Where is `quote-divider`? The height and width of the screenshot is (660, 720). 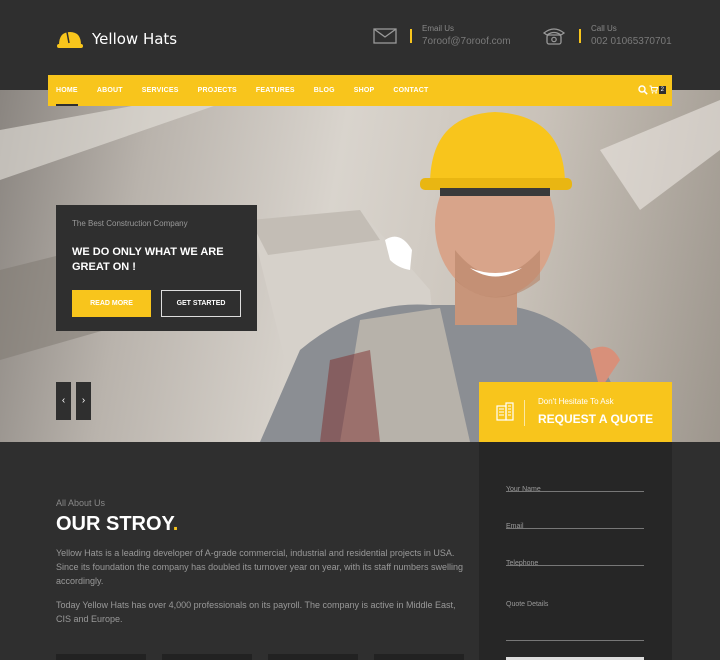
quote-divider is located at coordinates (524, 413).